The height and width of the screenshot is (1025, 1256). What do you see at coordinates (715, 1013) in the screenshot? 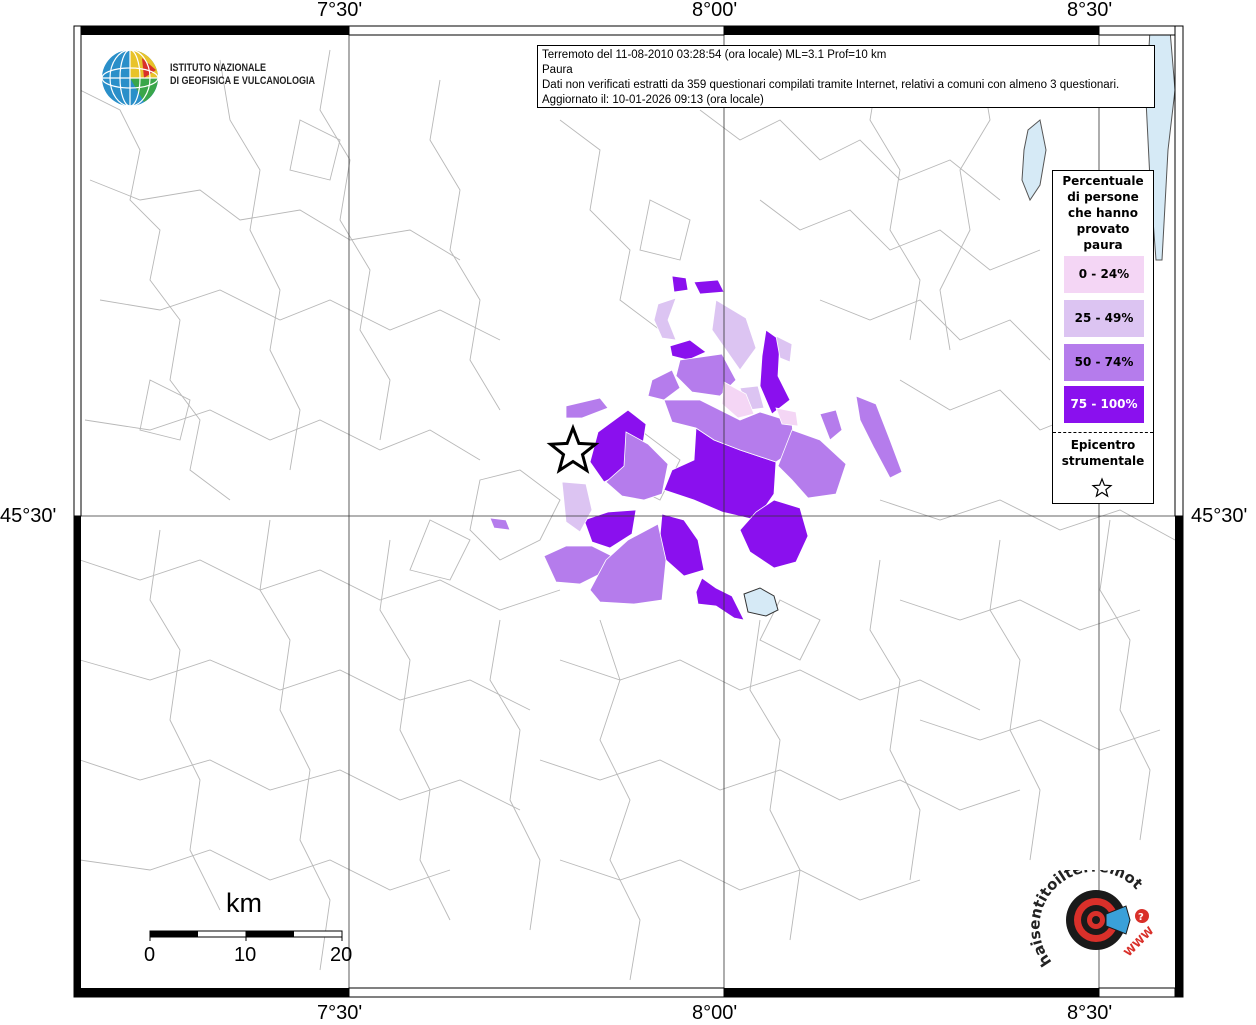
I see `lon-label-bottom-2: 8°00'` at bounding box center [715, 1013].